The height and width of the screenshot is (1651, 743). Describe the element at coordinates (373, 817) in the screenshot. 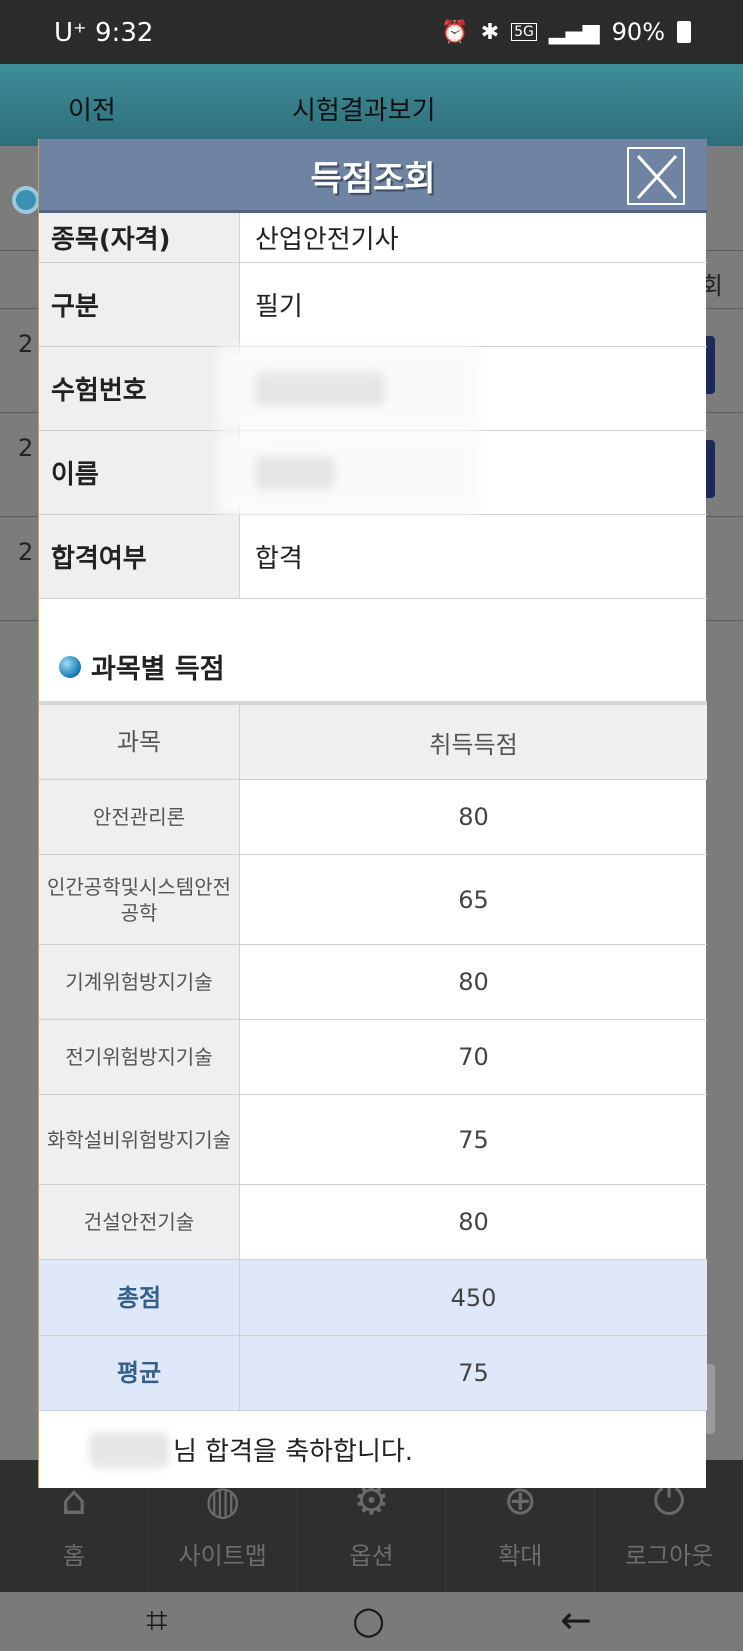

I see `table-row: 안전관리론 80` at that location.